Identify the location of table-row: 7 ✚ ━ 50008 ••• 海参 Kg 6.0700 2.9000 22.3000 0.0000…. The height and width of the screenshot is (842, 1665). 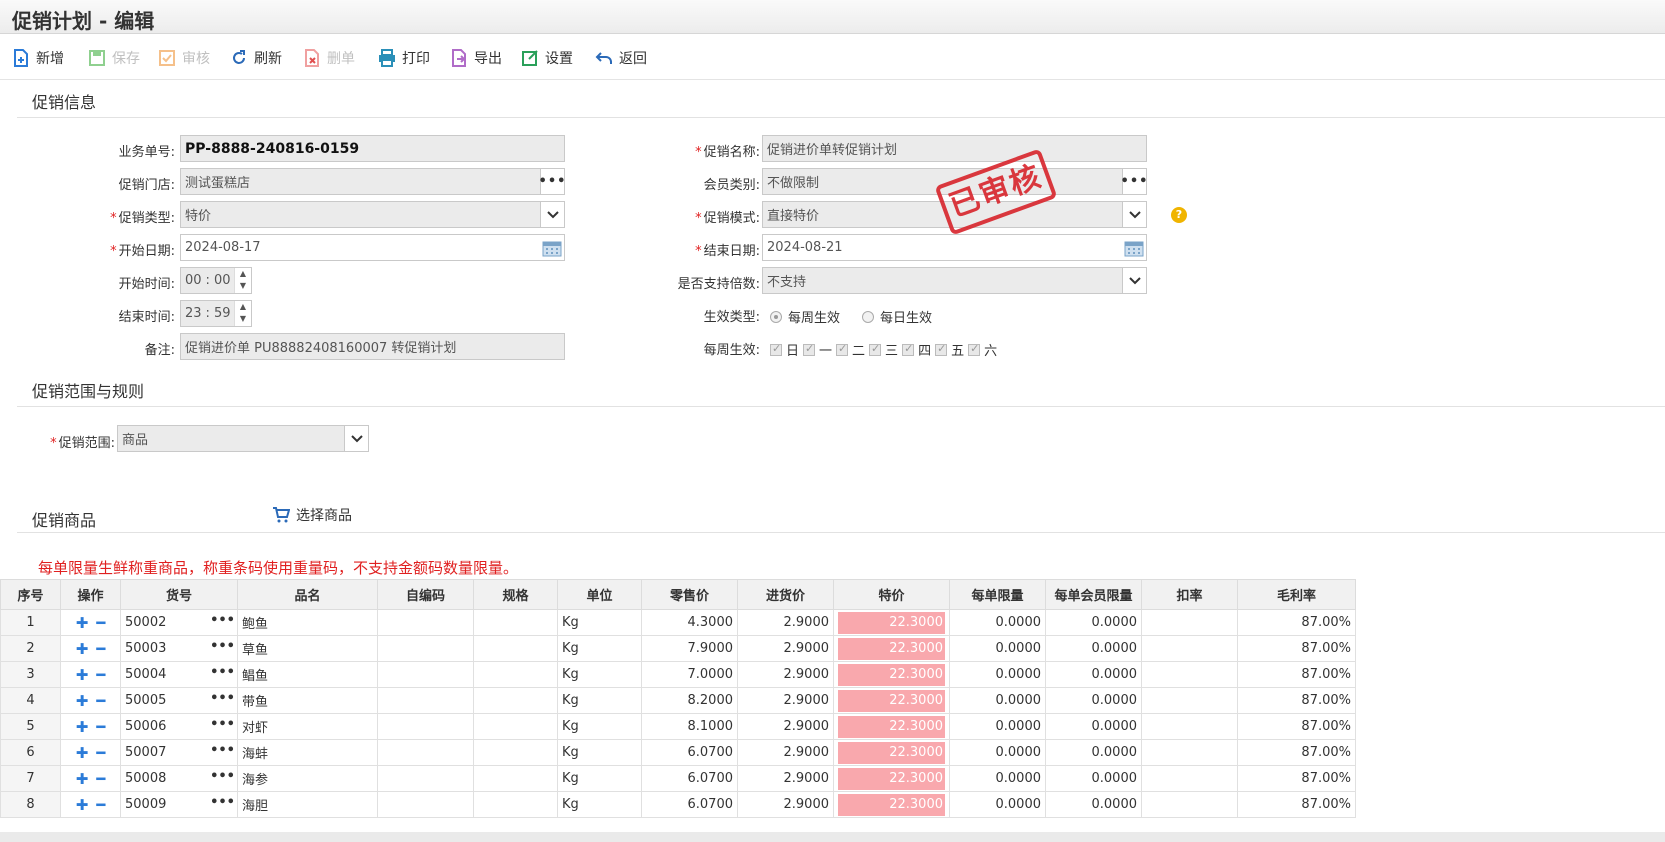
(678, 778).